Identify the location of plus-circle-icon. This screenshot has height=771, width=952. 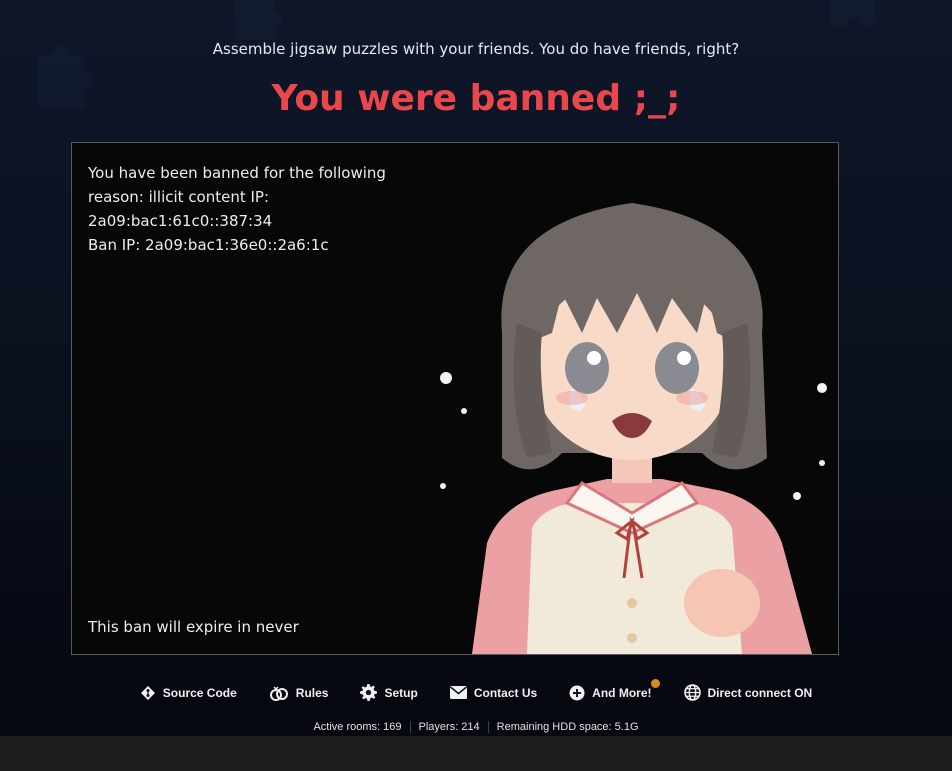
(577, 692).